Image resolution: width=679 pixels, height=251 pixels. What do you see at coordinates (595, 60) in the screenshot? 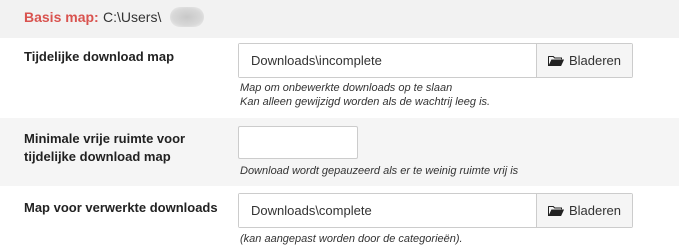
I see `temp-folder-browse-label: Bladeren` at bounding box center [595, 60].